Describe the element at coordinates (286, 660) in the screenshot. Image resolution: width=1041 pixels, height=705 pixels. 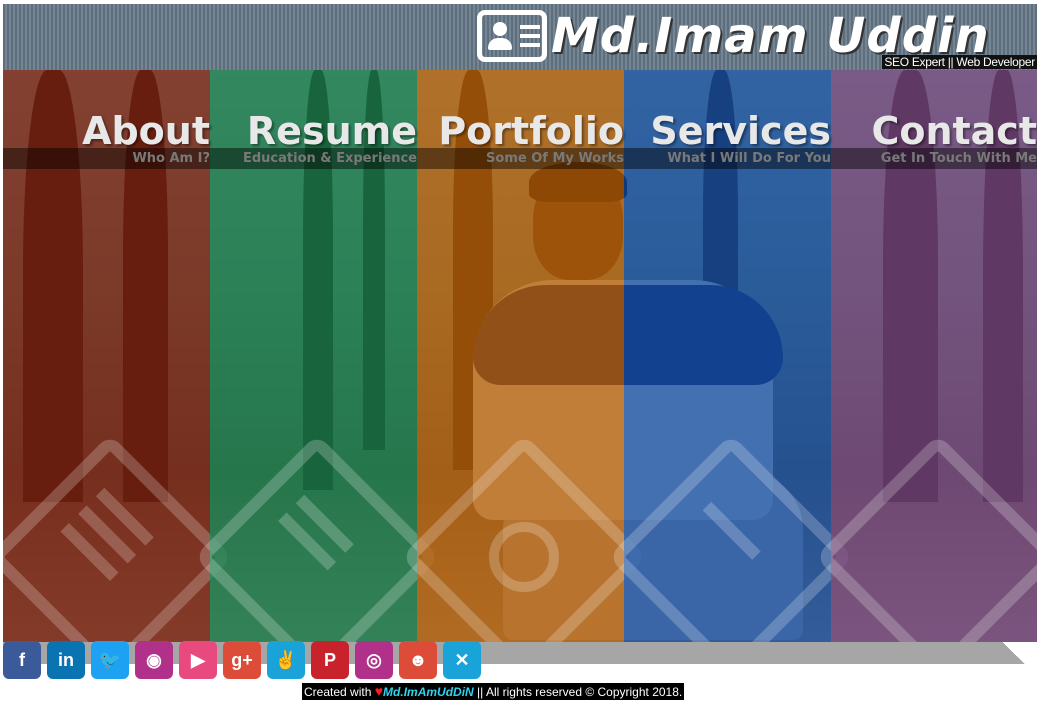
I see `yahoo-icon: ✌` at that location.